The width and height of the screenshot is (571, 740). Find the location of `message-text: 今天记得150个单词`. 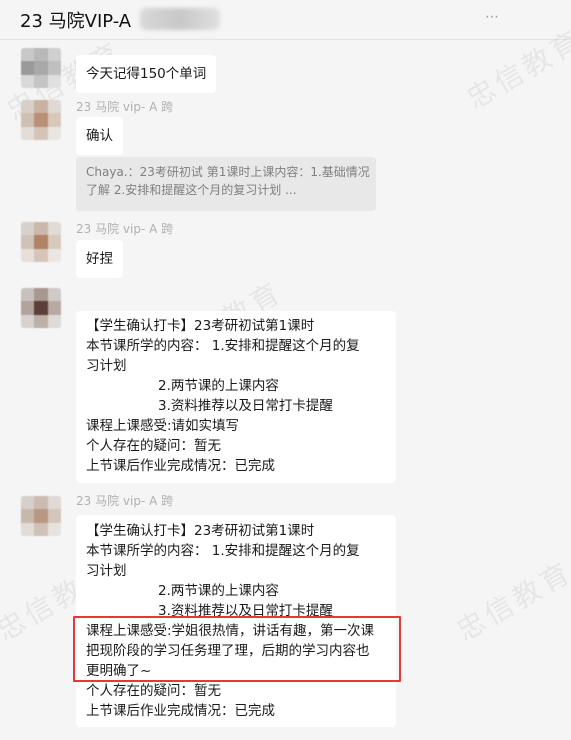

message-text: 今天记得150个单词 is located at coordinates (146, 74).